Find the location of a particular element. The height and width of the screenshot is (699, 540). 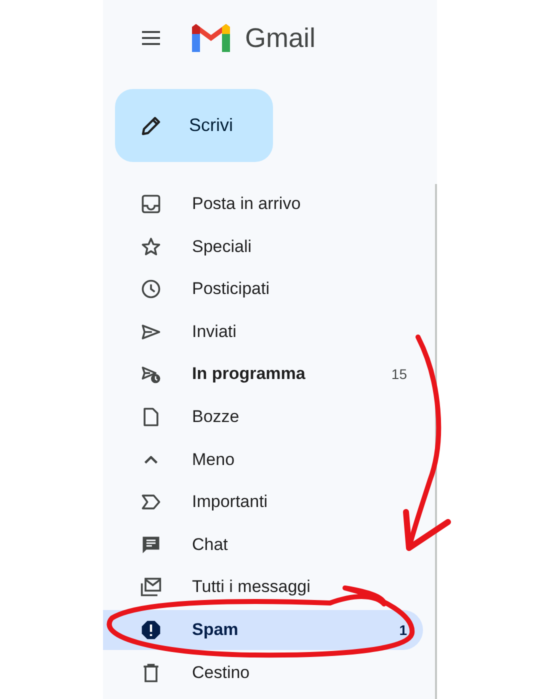

nav-item: Inviati is located at coordinates (263, 332).